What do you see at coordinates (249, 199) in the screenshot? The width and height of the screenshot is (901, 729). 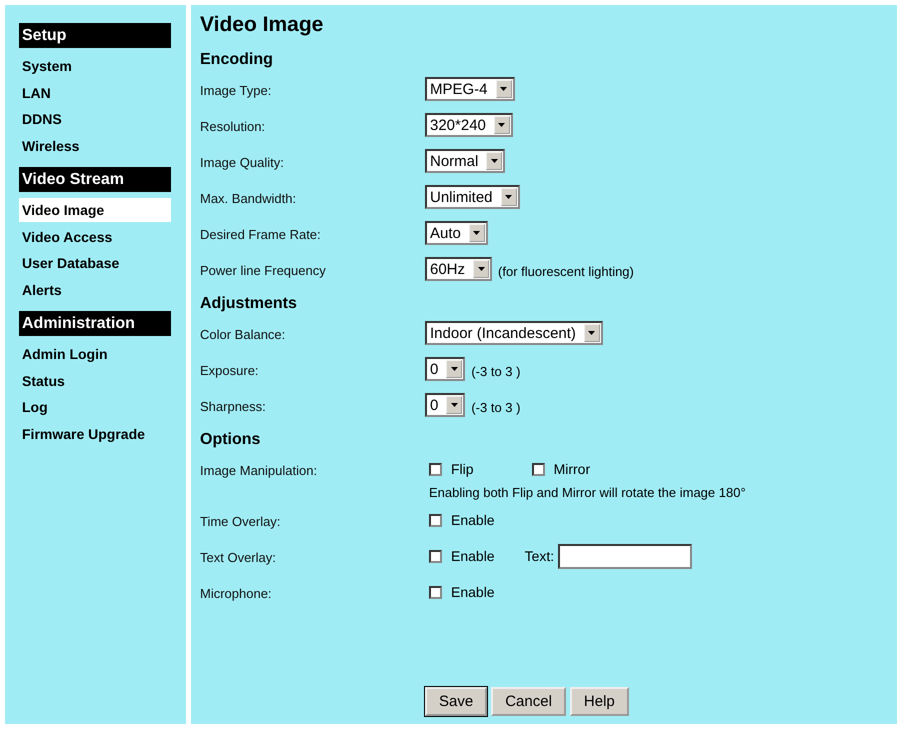 I see `field-label: Max. Bandwidth:` at bounding box center [249, 199].